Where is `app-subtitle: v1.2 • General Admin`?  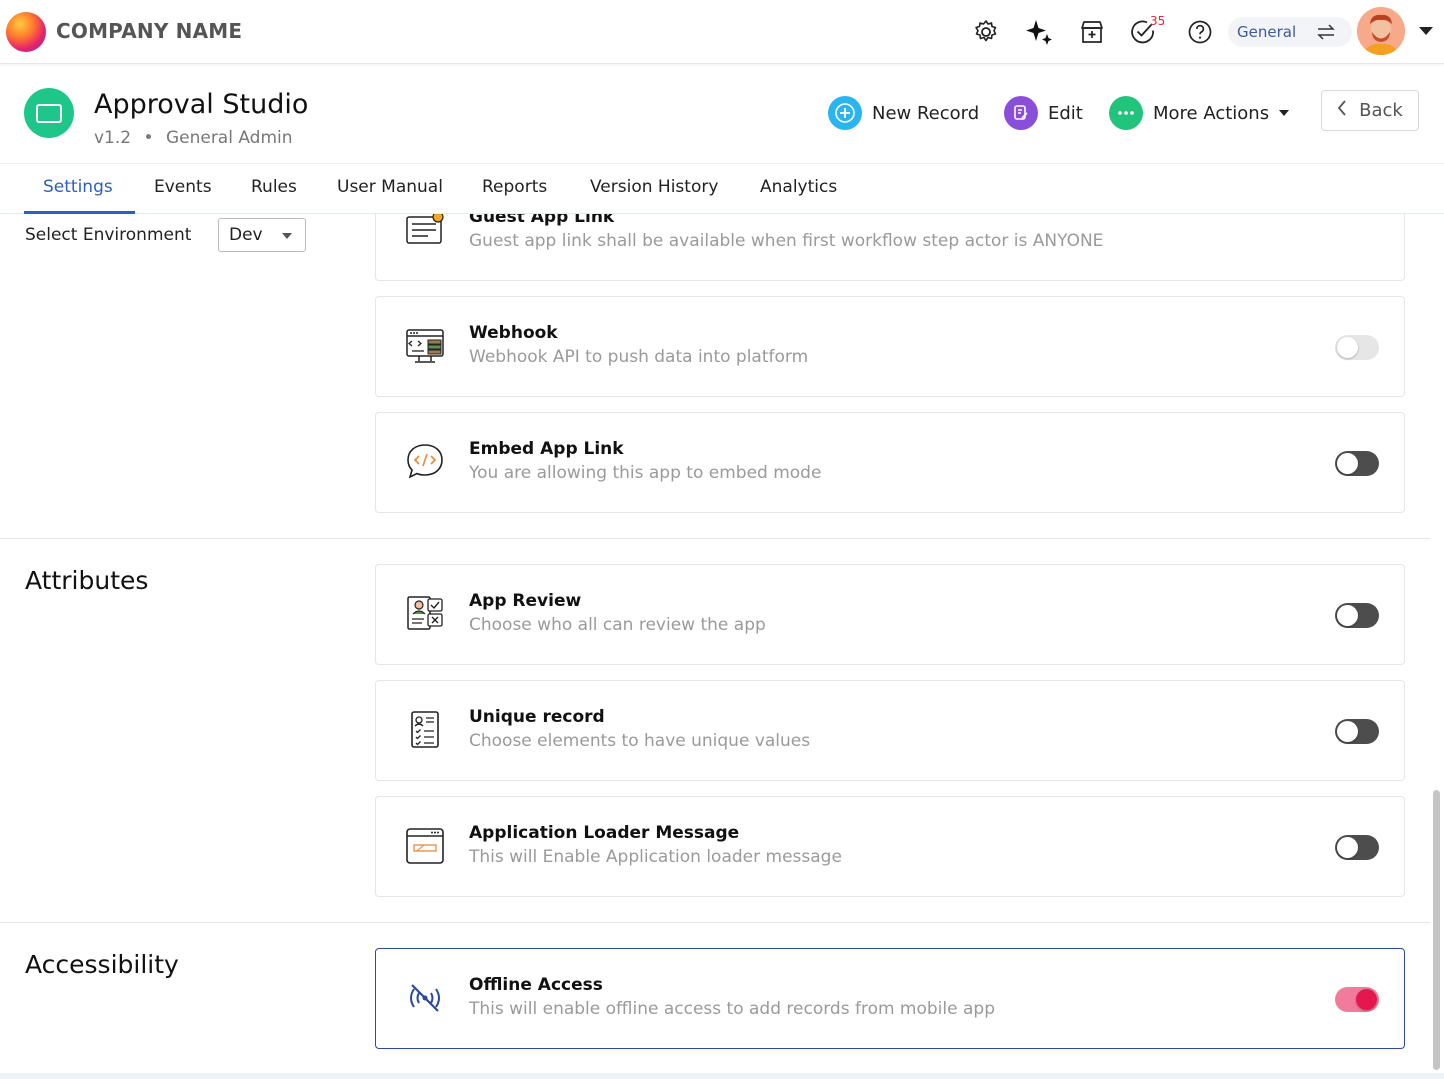 app-subtitle: v1.2 • General Admin is located at coordinates (193, 138).